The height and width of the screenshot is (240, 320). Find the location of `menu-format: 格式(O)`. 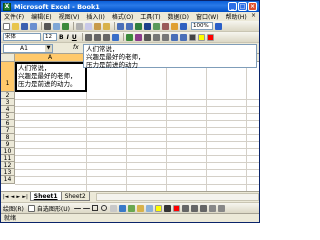

menu-format: 格式(O) is located at coordinates (122, 16).